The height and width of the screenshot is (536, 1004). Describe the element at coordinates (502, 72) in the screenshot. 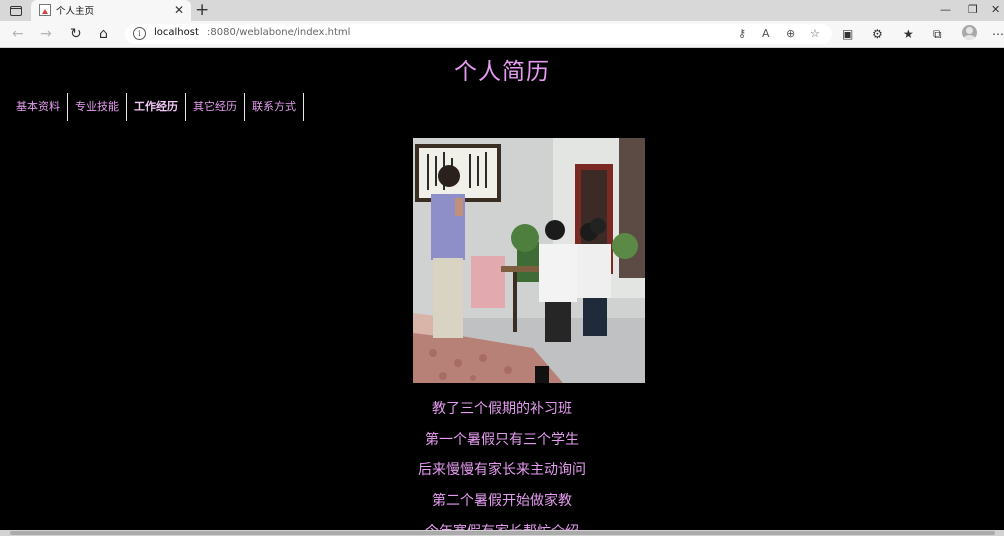

I see `page-title: 个人简历` at that location.